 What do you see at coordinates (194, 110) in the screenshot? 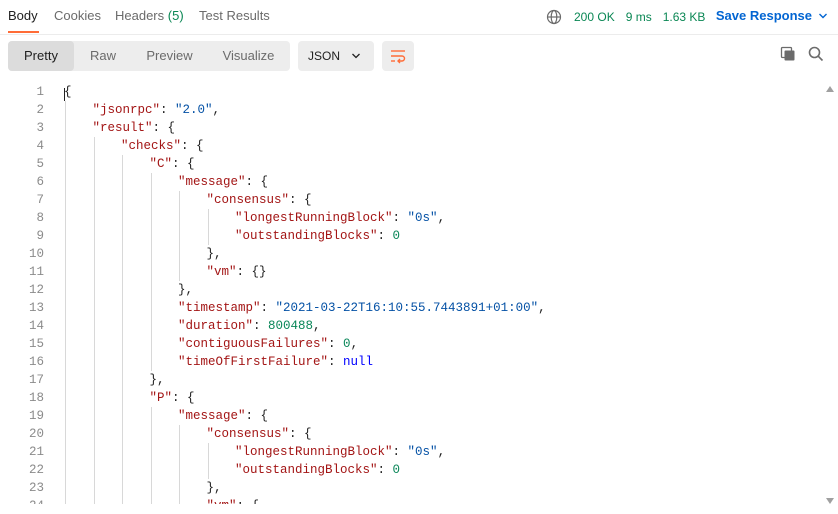
I see `code-token: "2.0"` at bounding box center [194, 110].